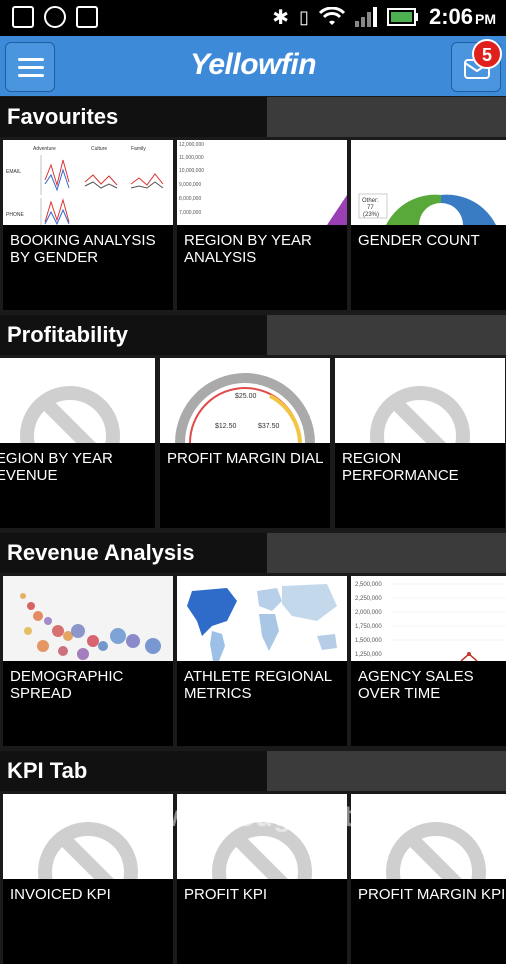 The image size is (506, 964). I want to click on section-header: Favourites, so click(253, 117).